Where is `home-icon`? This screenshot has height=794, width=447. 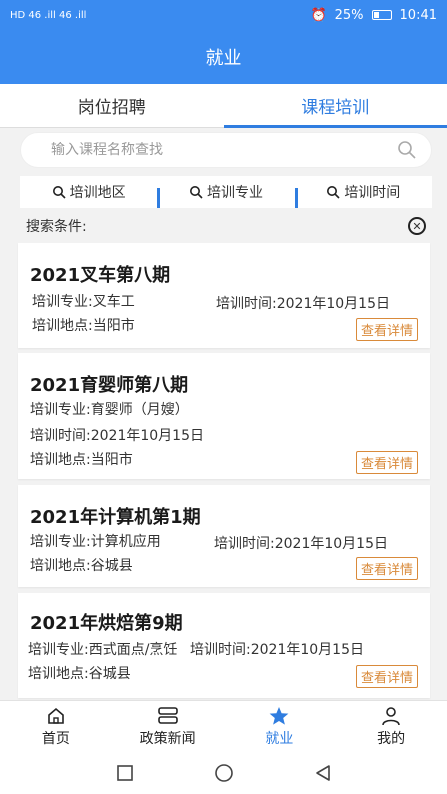 home-icon is located at coordinates (56, 715).